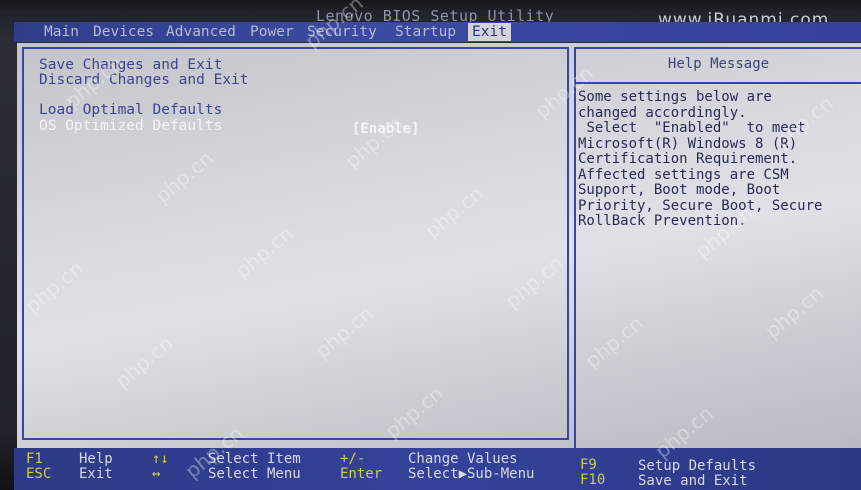 The height and width of the screenshot is (490, 861). Describe the element at coordinates (718, 83) in the screenshot. I see `help-divider` at that location.